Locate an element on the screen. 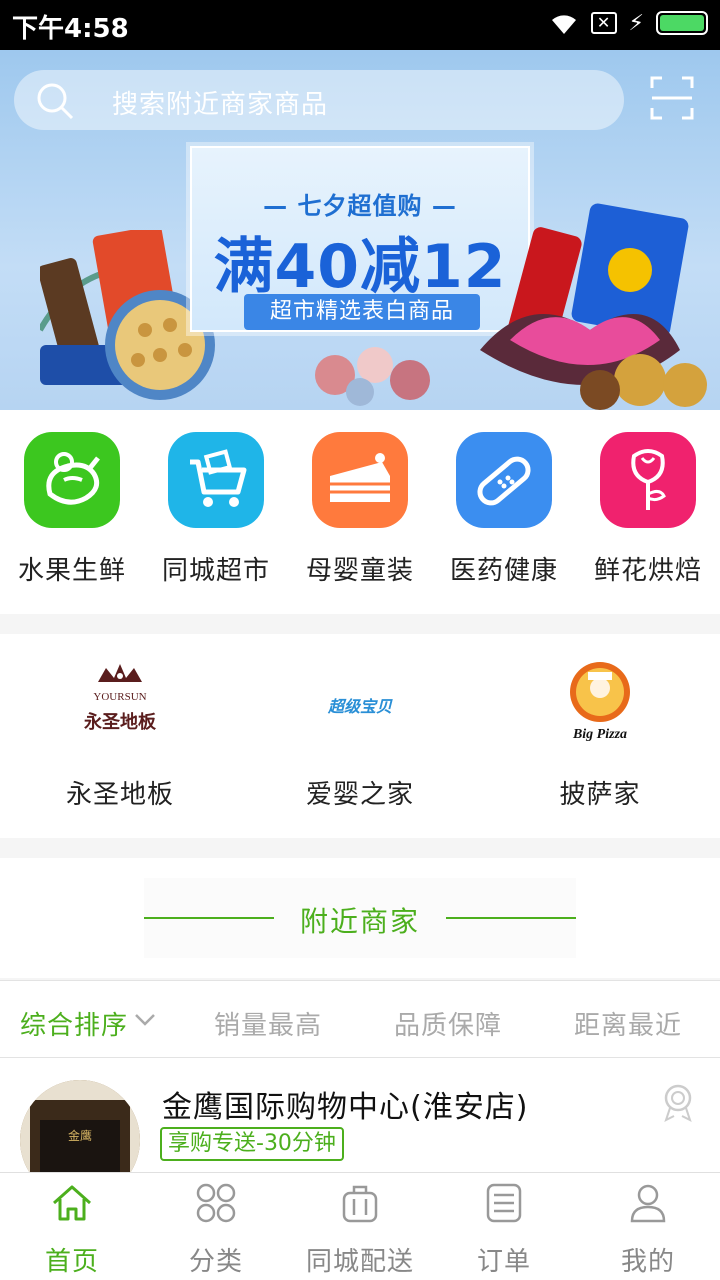 The image size is (720, 1280). tab-label: 分类 is located at coordinates (215, 1262).